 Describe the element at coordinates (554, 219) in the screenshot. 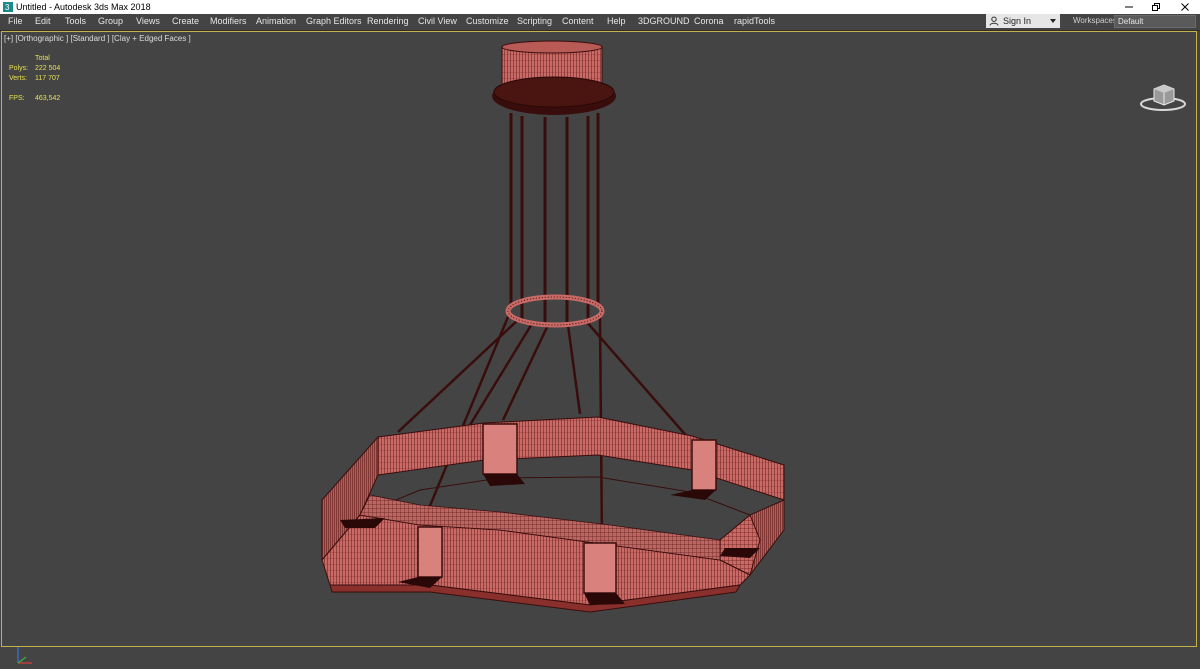

I see `hanging-rods` at that location.